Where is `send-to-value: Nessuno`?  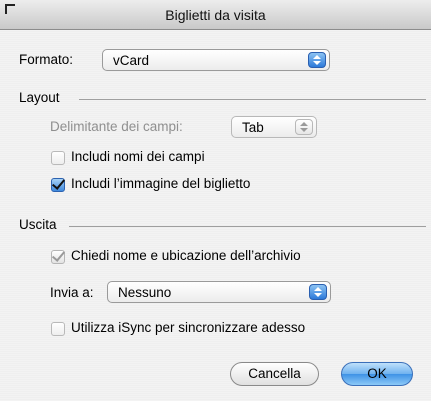
send-to-value: Nessuno is located at coordinates (145, 292).